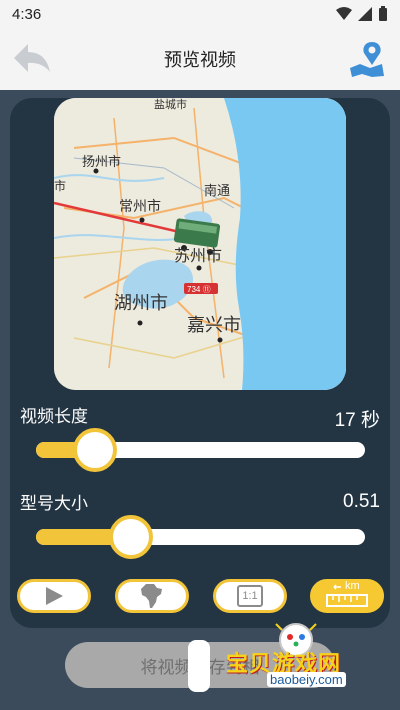  What do you see at coordinates (383, 13) in the screenshot?
I see `battery-icon` at bounding box center [383, 13].